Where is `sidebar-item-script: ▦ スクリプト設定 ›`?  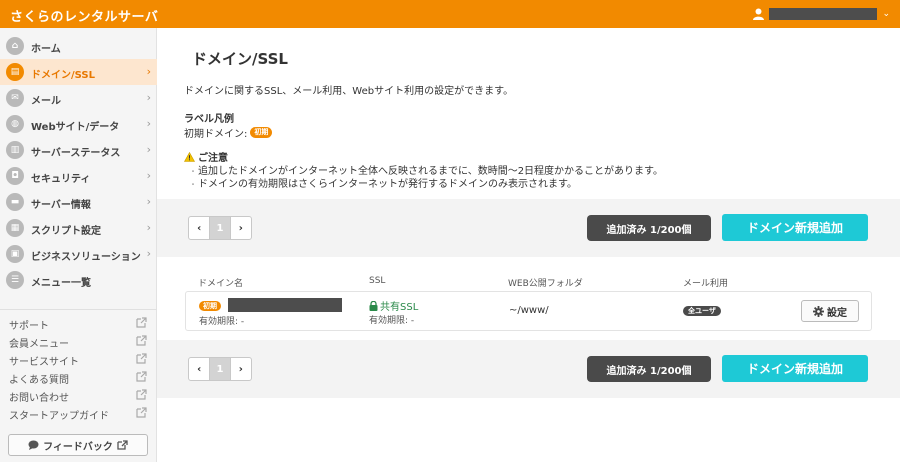
sidebar-item-script: ▦ スクリプト設定 › is located at coordinates (78, 228).